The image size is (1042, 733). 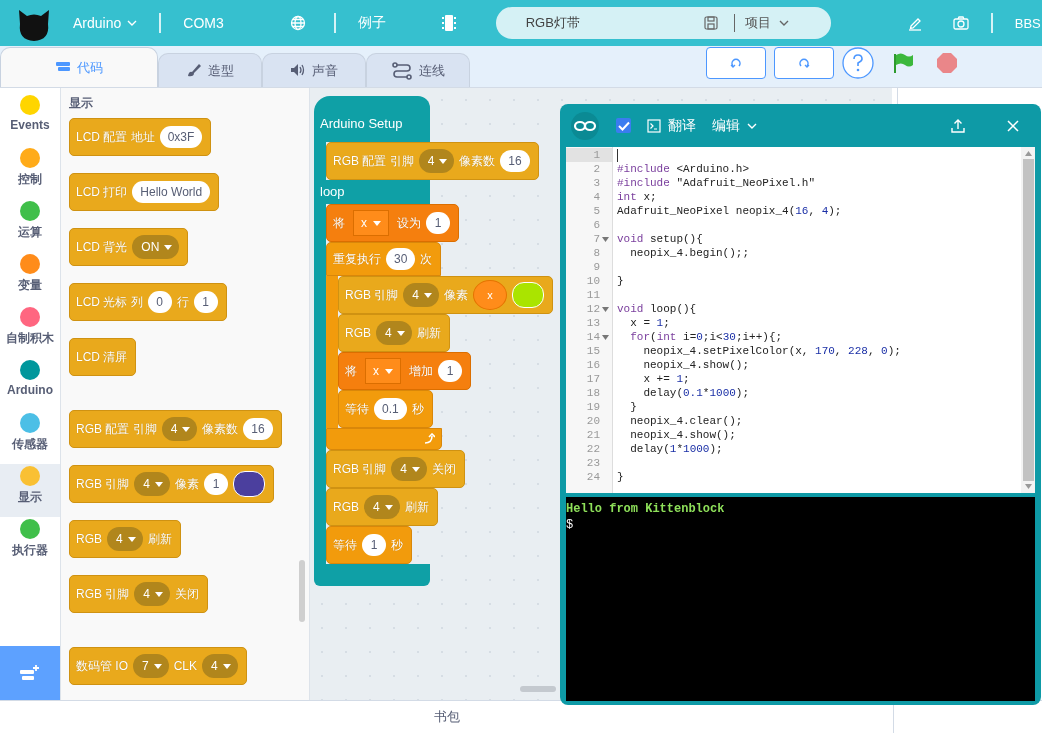 I want to click on value-input: 0, so click(x=159, y=302).